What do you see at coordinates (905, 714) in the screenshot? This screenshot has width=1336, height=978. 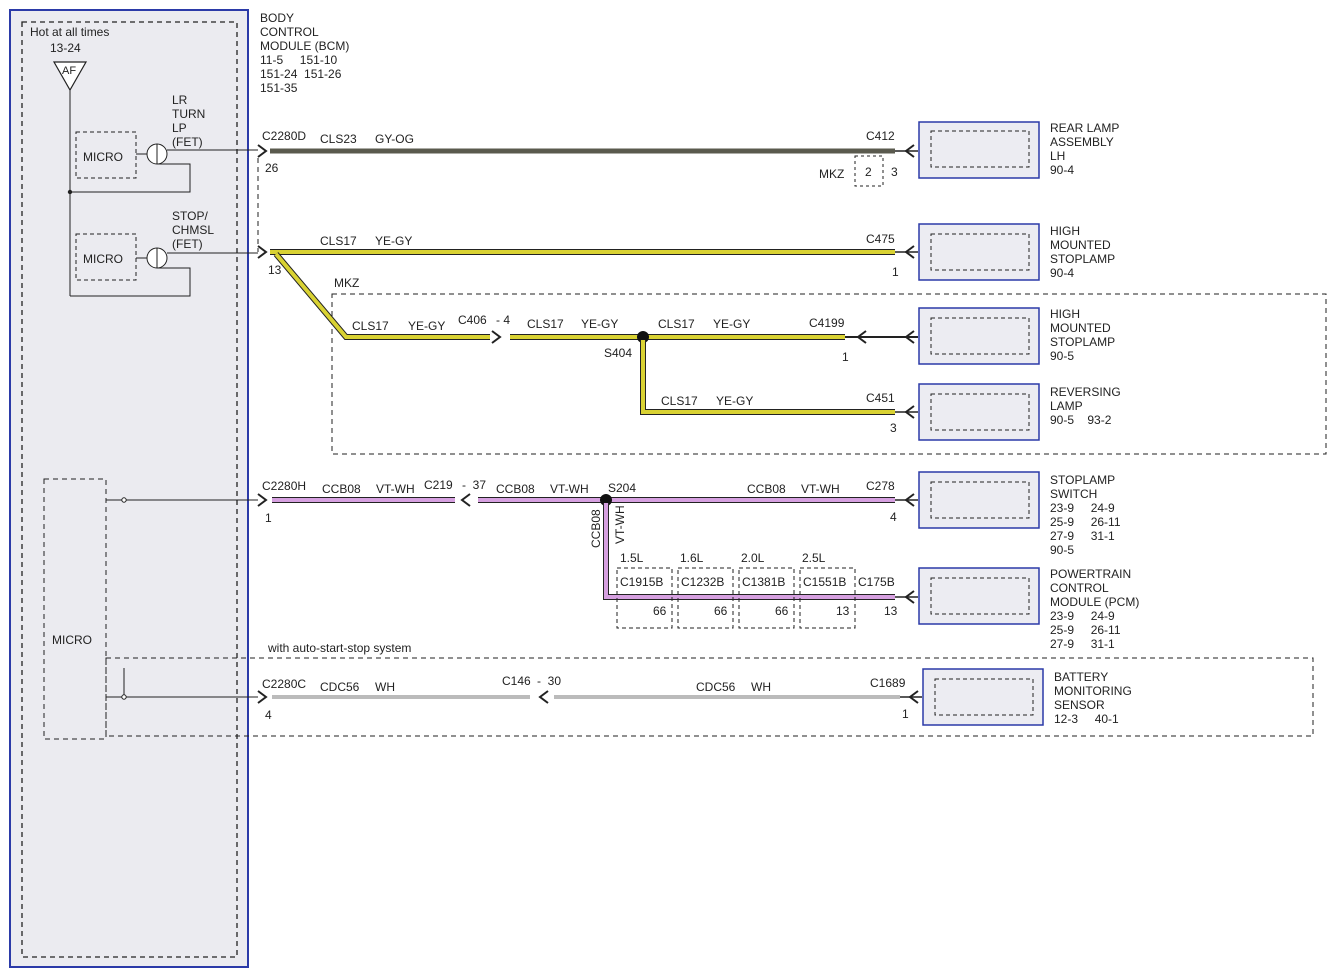 I see `c1689-pin: 1` at bounding box center [905, 714].